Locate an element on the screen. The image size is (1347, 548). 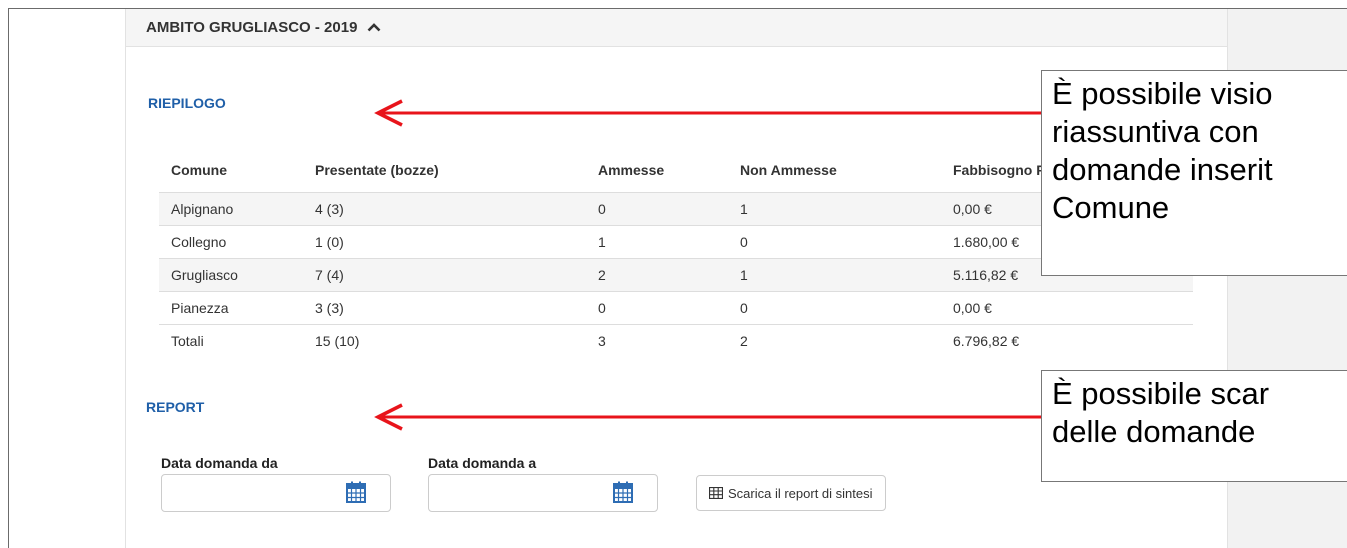
report-section-title: REPORT is located at coordinates (175, 407).